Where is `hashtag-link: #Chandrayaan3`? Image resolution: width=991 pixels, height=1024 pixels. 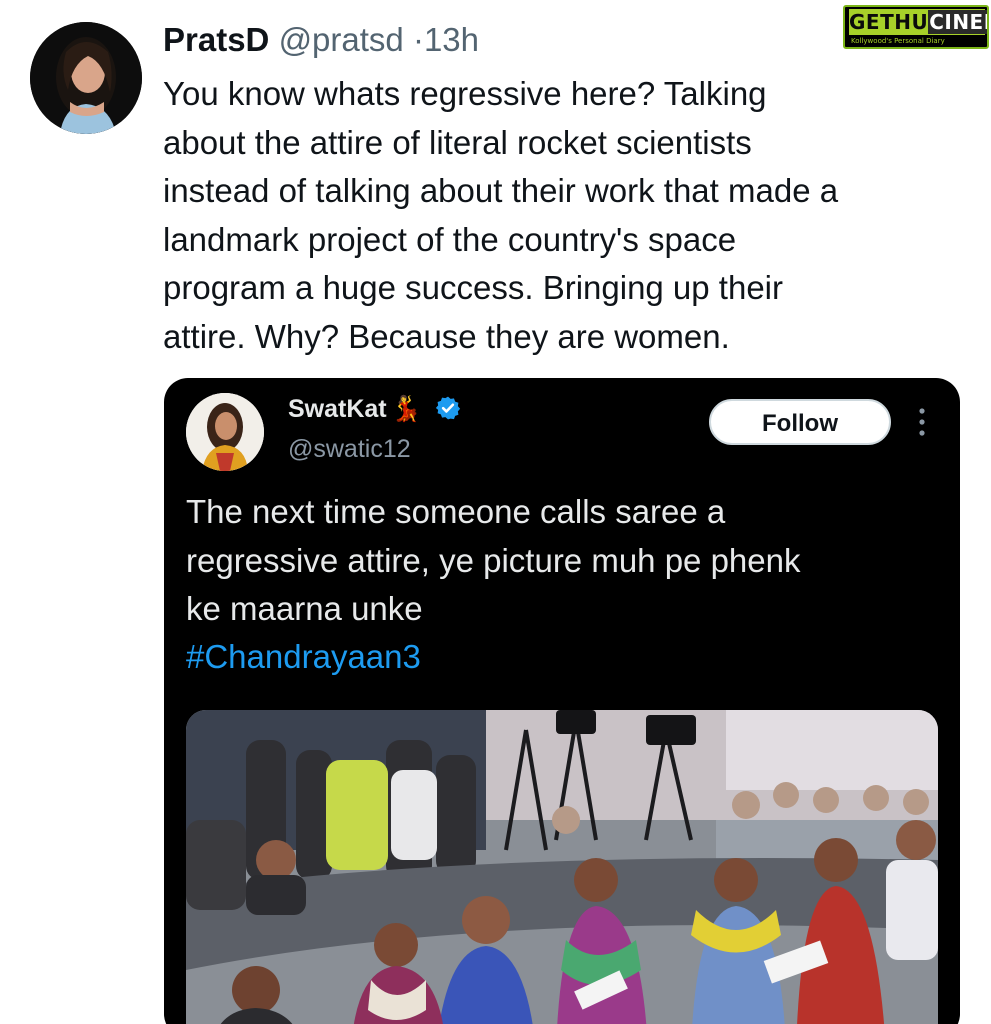
hashtag-link: #Chandrayaan3 is located at coordinates (303, 657).